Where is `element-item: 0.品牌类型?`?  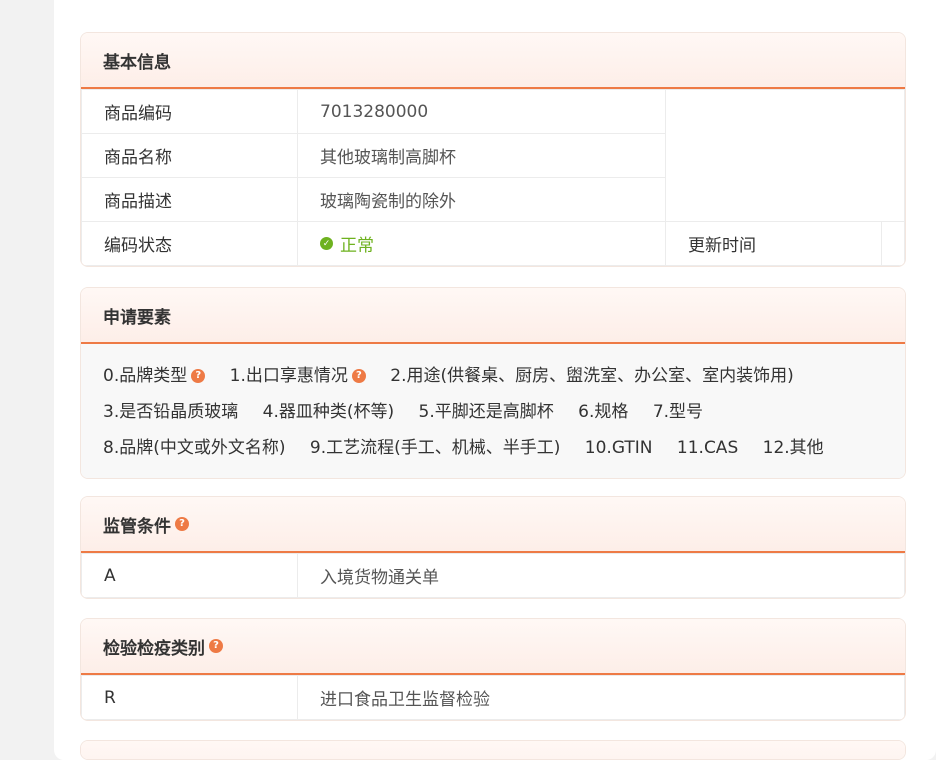 element-item: 0.品牌类型? is located at coordinates (154, 376).